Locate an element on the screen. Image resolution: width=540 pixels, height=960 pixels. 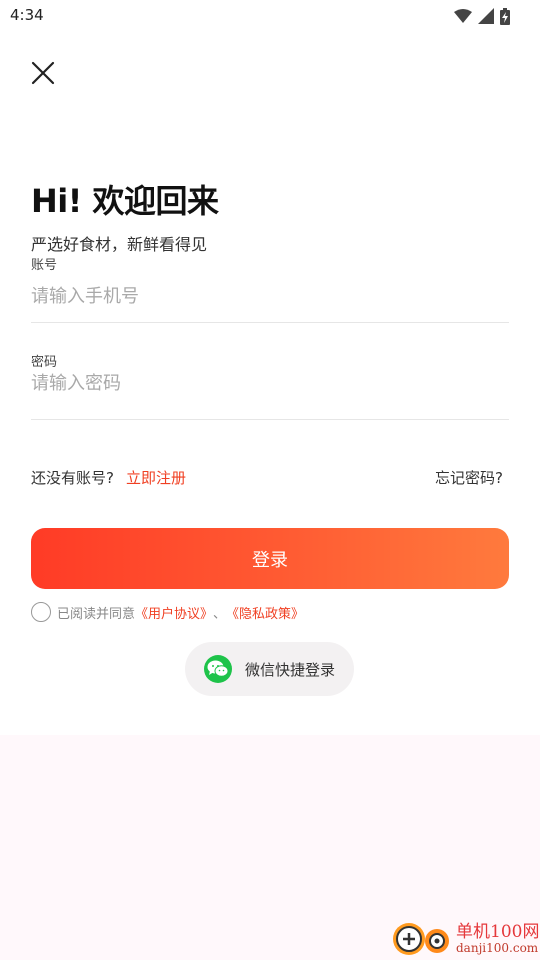
account-links-row: 还没有账号? 立即注册 忘记密码? is located at coordinates (267, 478).